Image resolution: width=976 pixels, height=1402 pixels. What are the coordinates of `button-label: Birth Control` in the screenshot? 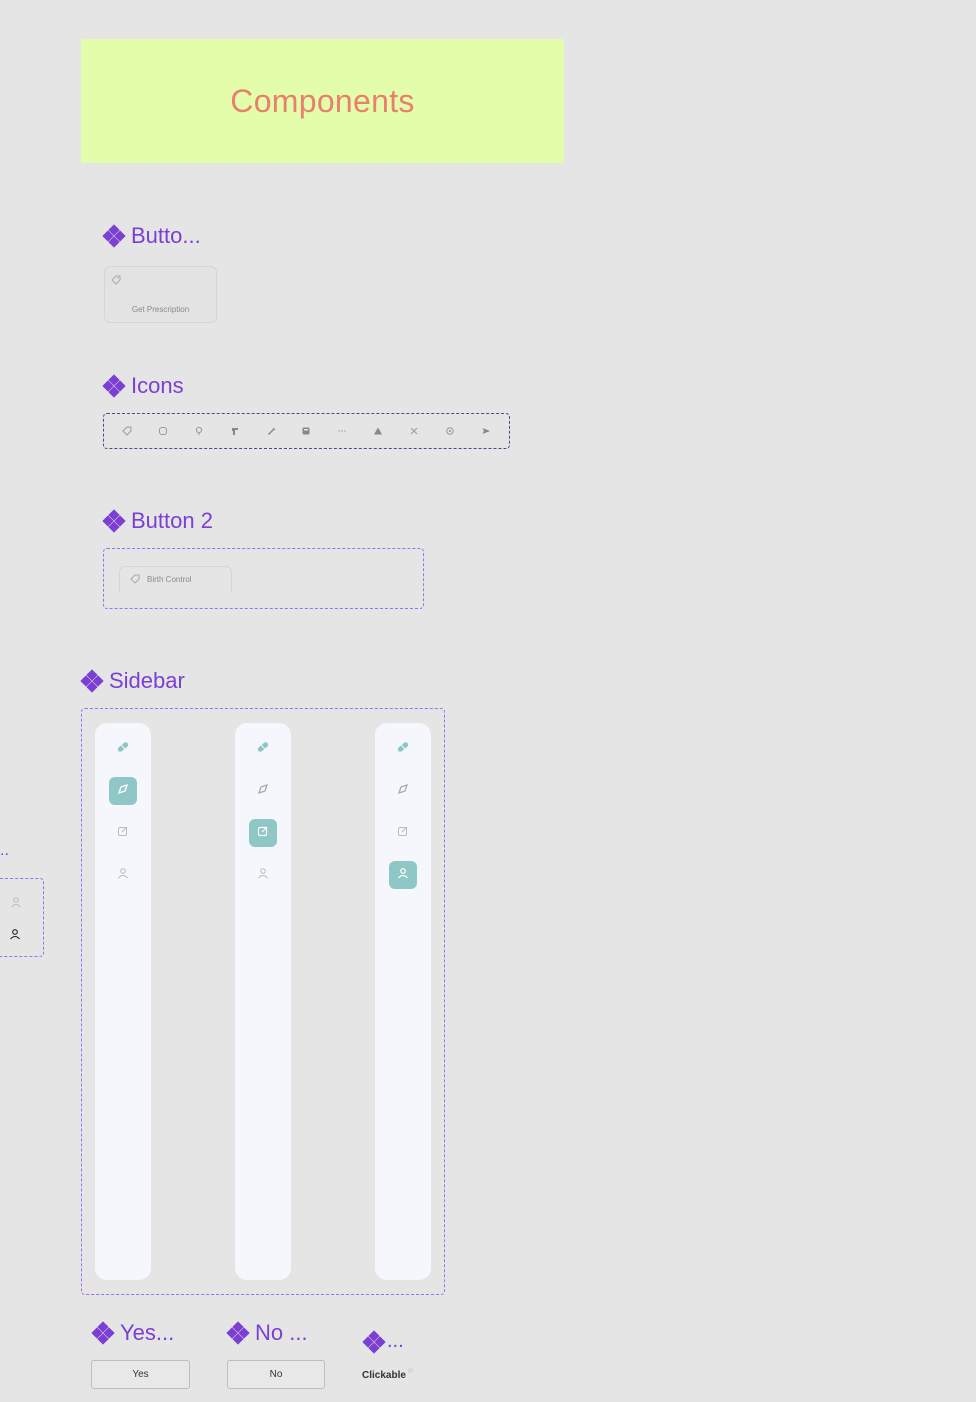 It's located at (169, 579).